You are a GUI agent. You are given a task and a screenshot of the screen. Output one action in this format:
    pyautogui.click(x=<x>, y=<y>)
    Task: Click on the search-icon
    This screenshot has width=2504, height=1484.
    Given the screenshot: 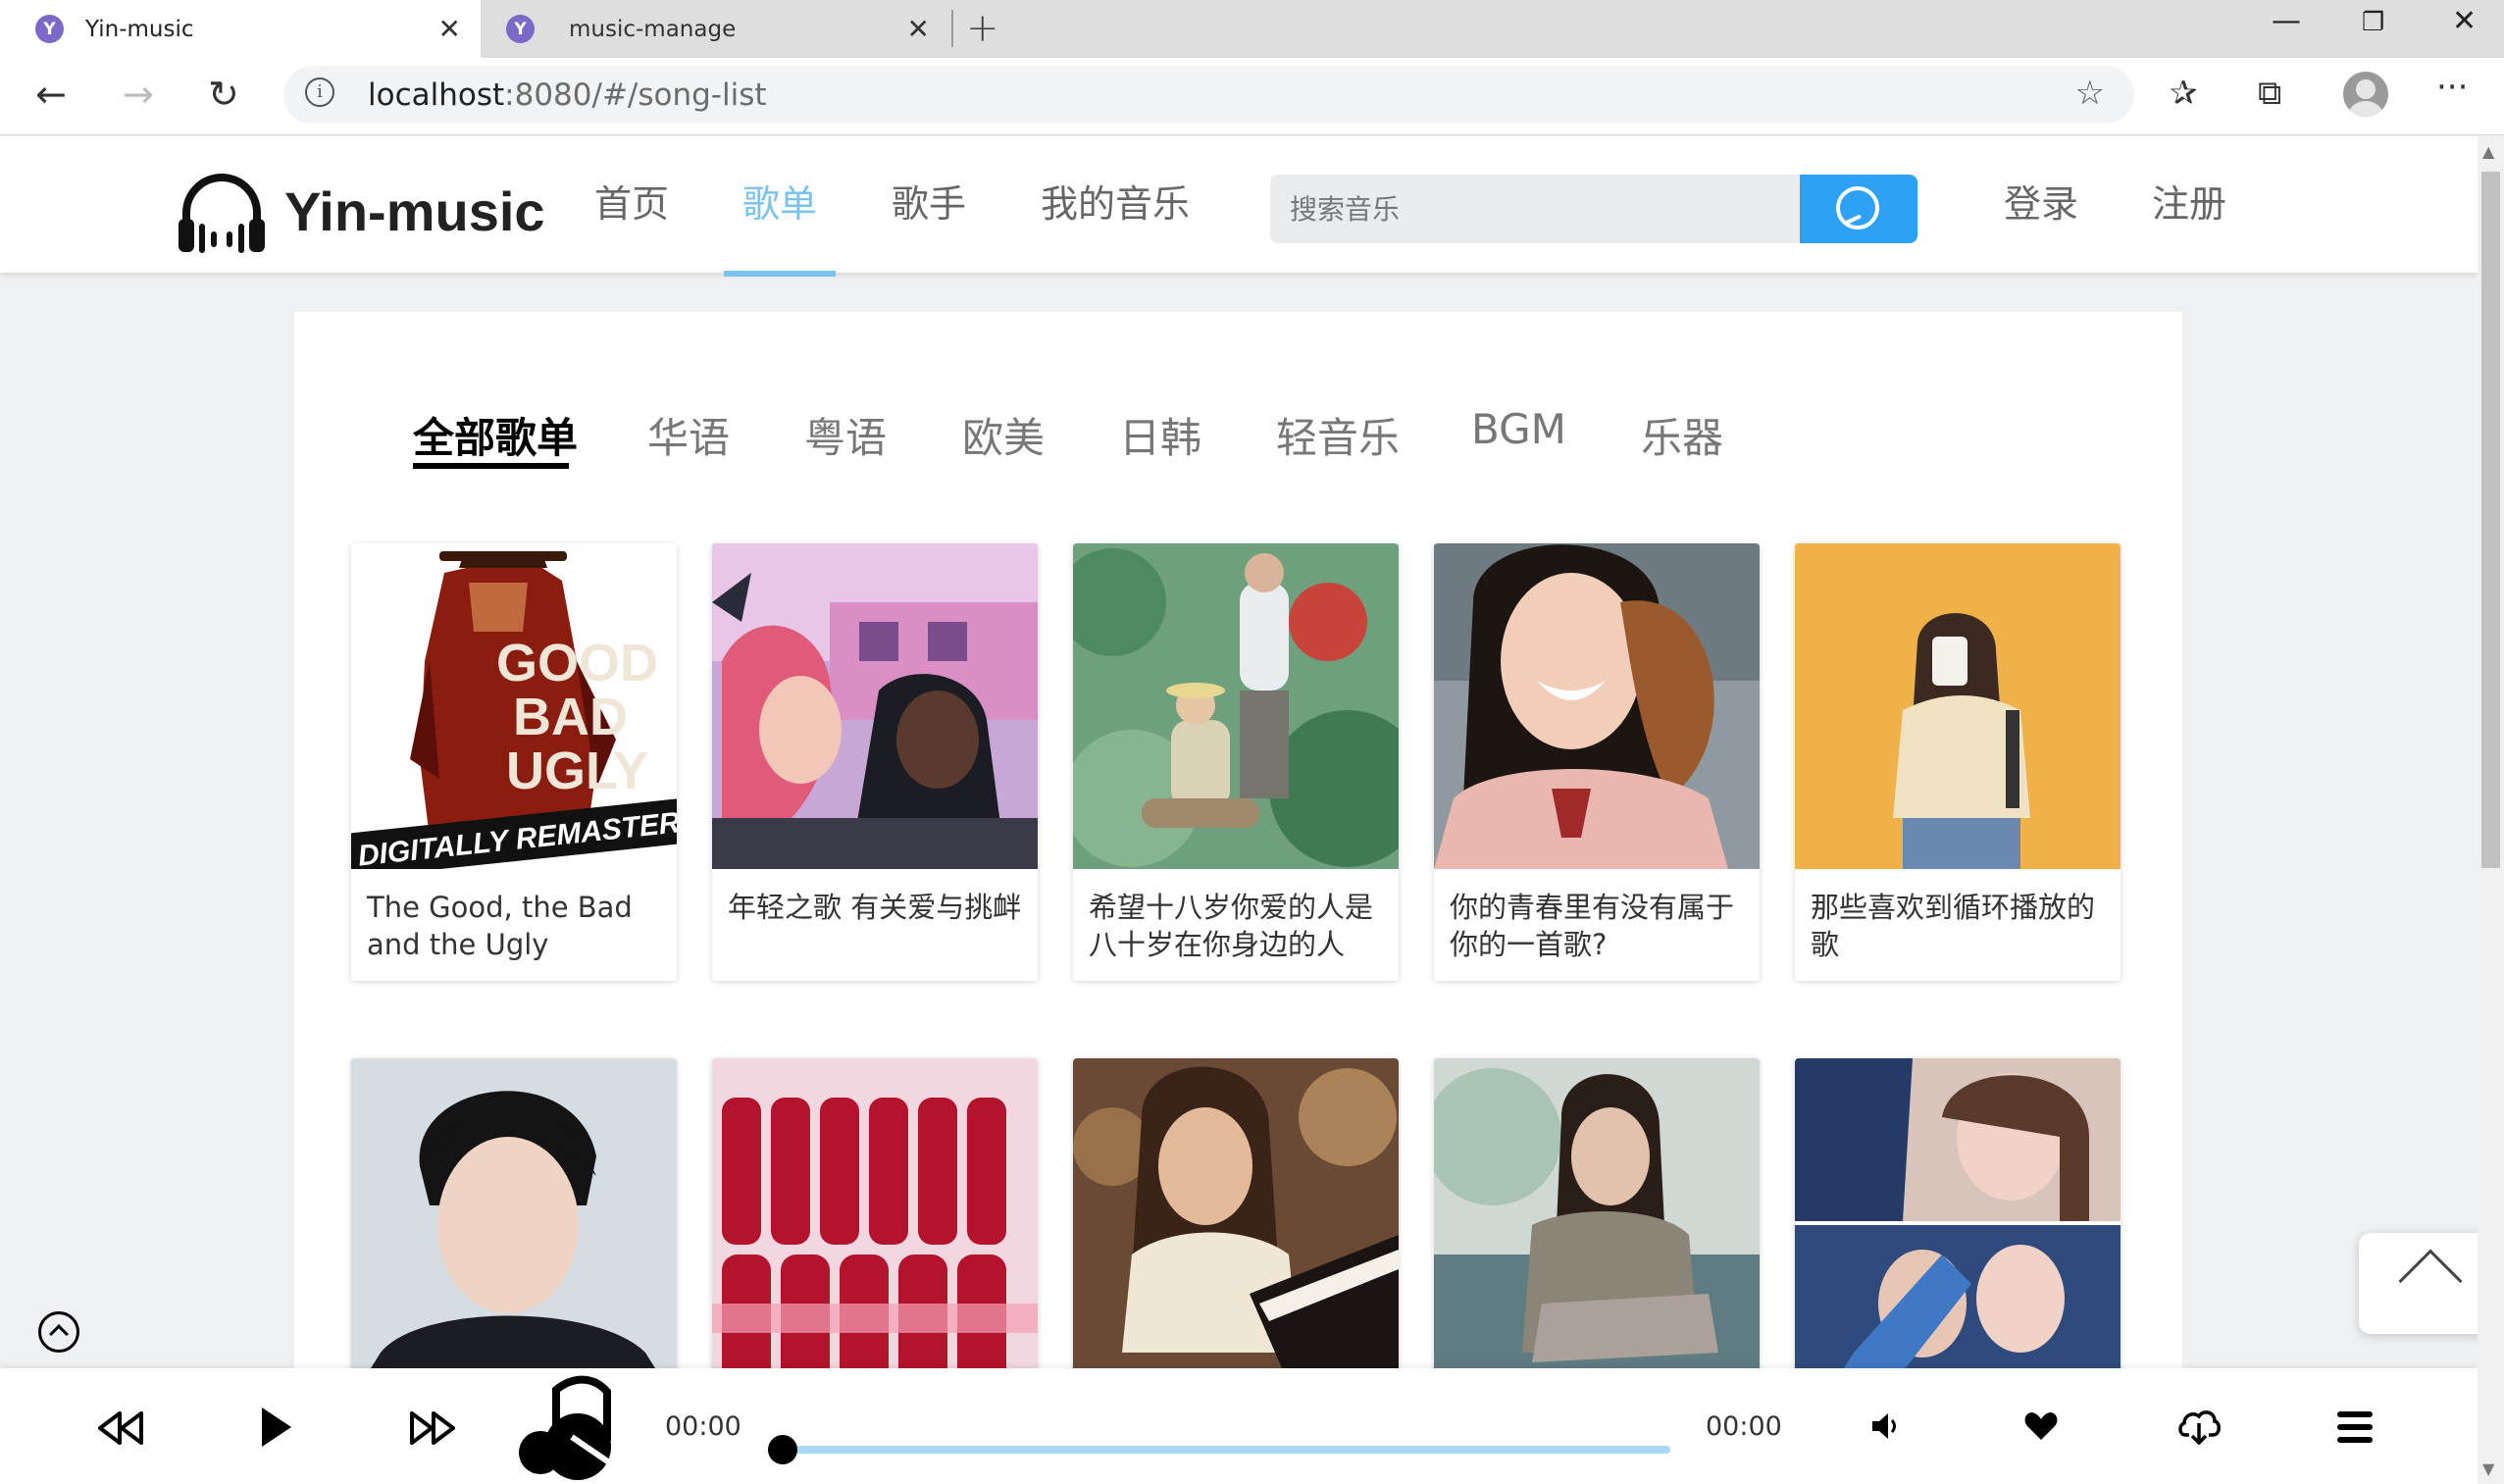 What is the action you would take?
    pyautogui.click(x=1858, y=208)
    